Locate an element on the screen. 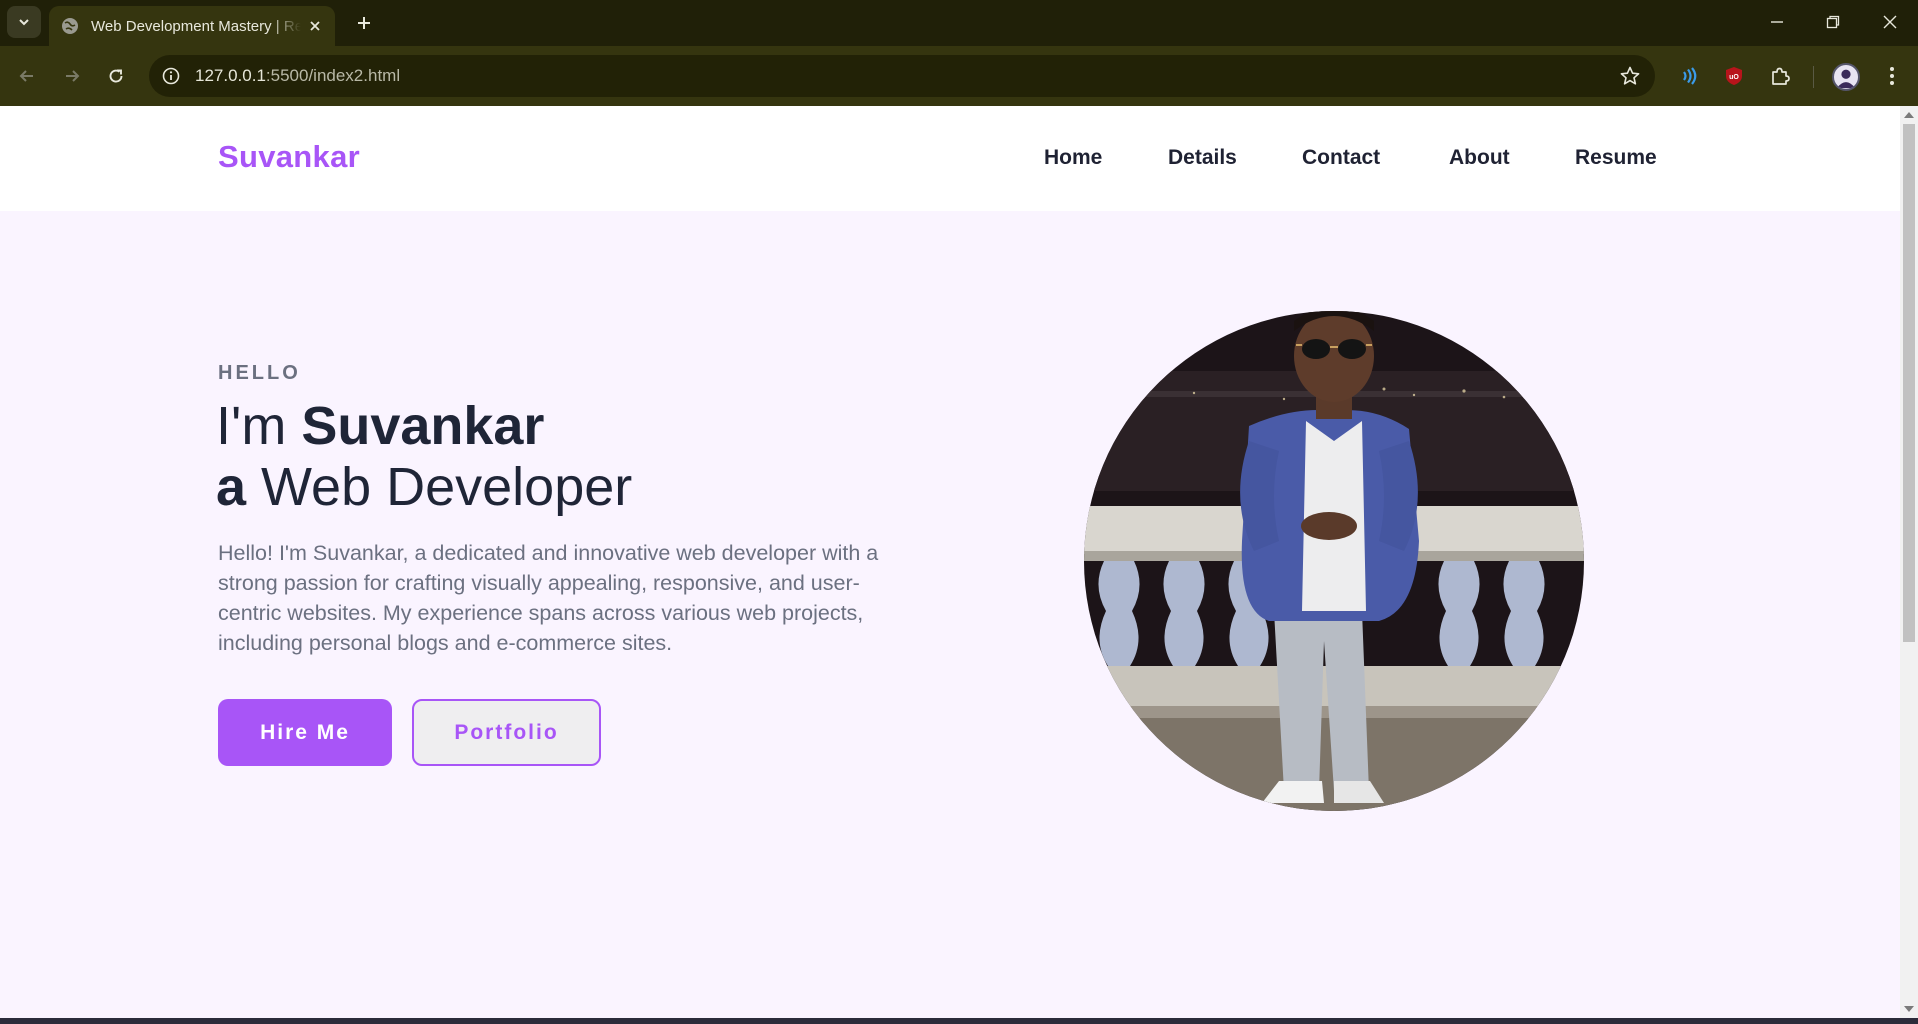 Image resolution: width=1918 pixels, height=1024 pixels. portfolio-button: Portfolio is located at coordinates (506, 732).